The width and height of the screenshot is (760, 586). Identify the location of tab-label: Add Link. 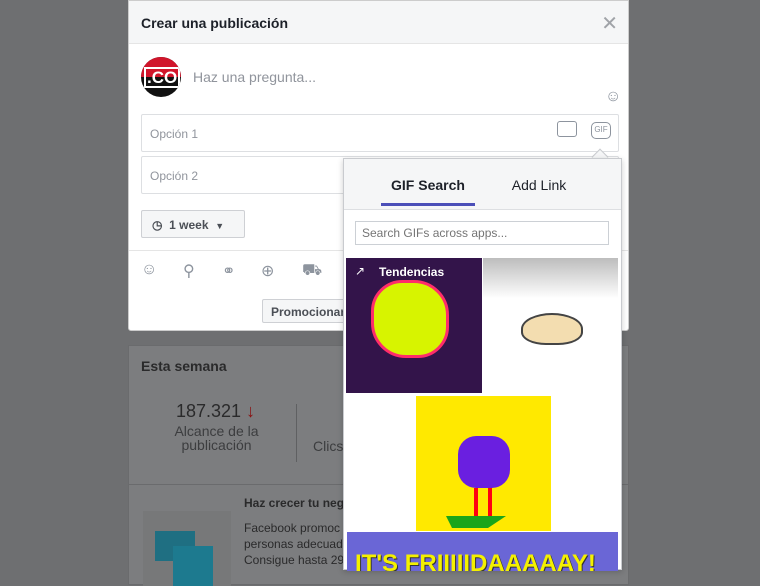
(539, 185).